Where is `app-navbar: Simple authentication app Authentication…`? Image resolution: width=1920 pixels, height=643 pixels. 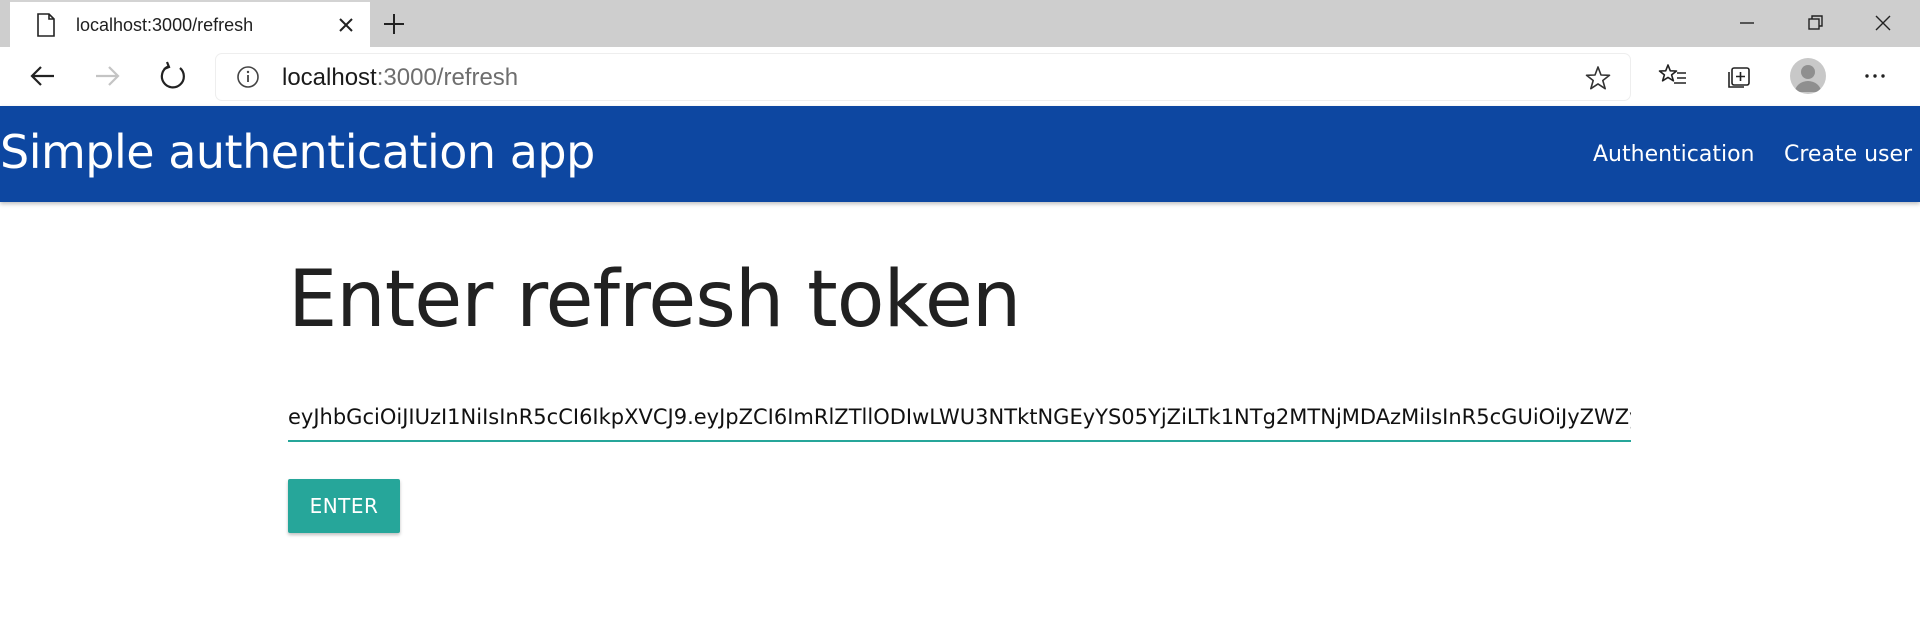 app-navbar: Simple authentication app Authentication… is located at coordinates (960, 154).